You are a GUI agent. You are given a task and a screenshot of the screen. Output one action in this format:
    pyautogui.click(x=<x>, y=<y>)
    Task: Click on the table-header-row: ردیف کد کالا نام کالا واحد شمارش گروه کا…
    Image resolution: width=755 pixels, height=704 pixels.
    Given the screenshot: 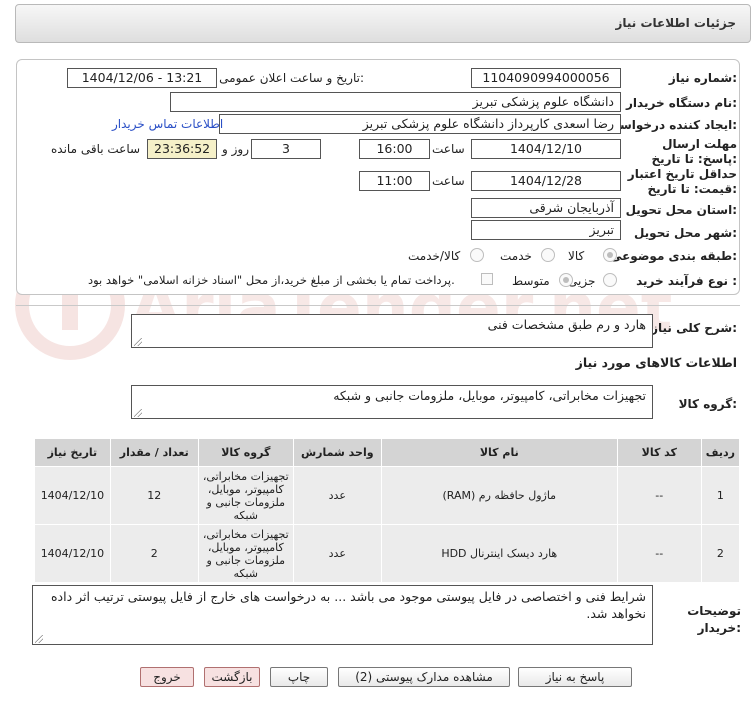 What is the action you would take?
    pyautogui.click(x=387, y=452)
    